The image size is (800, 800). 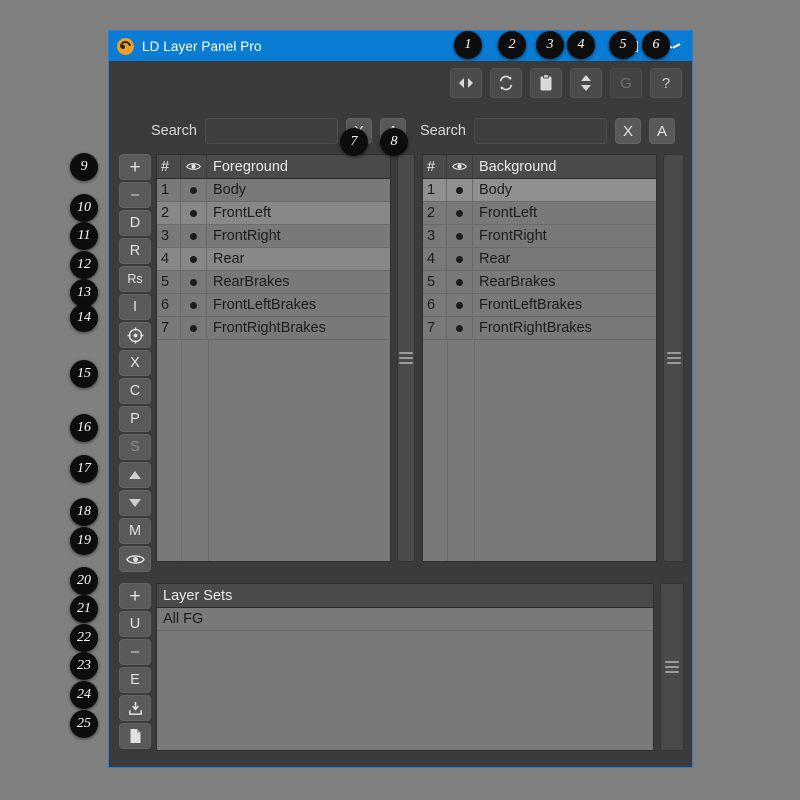 What do you see at coordinates (169, 190) in the screenshot?
I see `row-number: 1` at bounding box center [169, 190].